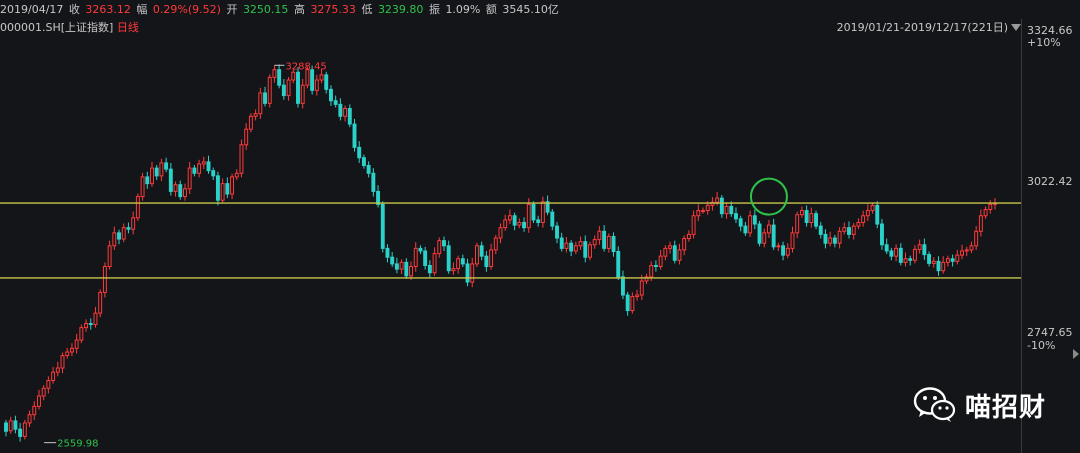  What do you see at coordinates (934, 404) in the screenshot?
I see `wechat-icon` at bounding box center [934, 404].